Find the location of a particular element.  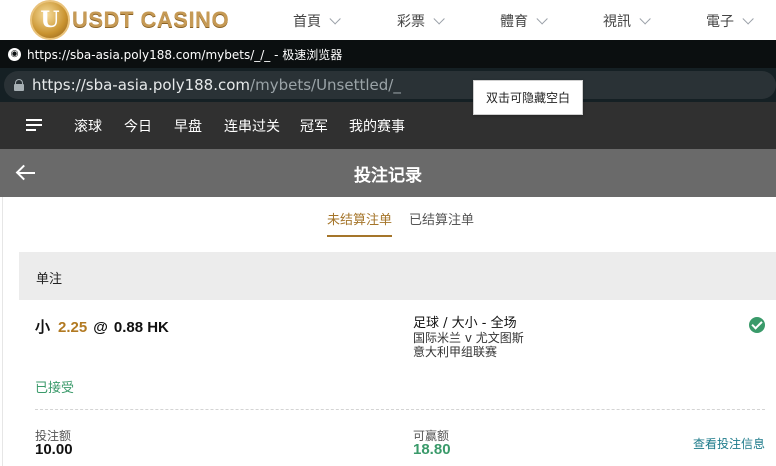

nav-item-lottery: 彩票 is located at coordinates (421, 21).